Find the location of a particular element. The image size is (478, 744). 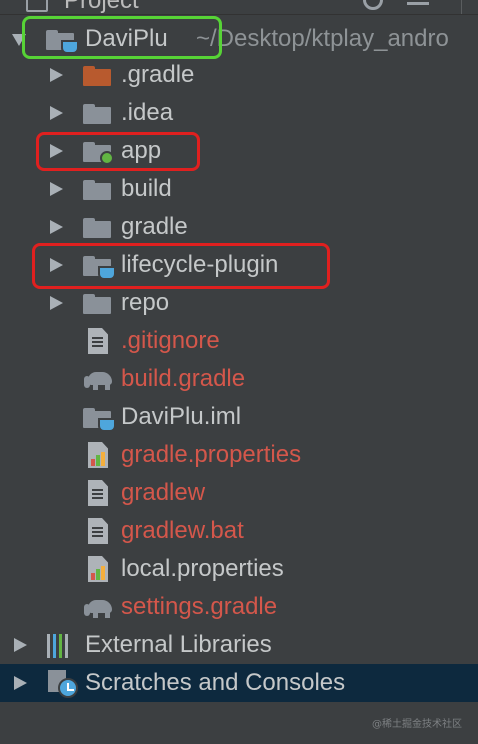

tree-item-label: build.gradle is located at coordinates (183, 378).